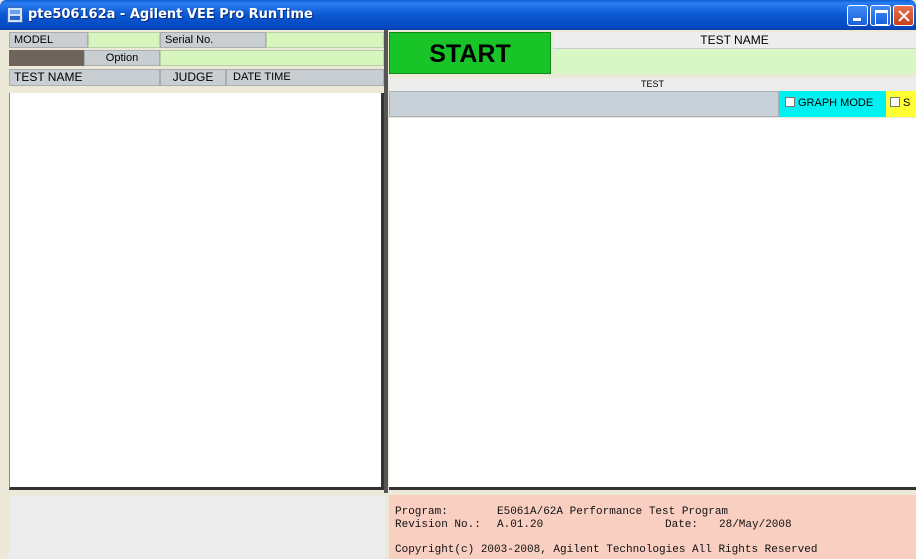  What do you see at coordinates (193, 77) in the screenshot?
I see `column-judge: JUDGE` at bounding box center [193, 77].